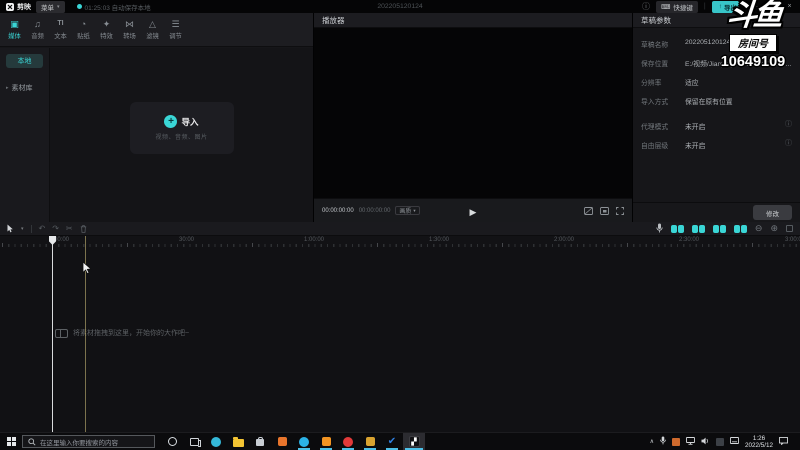 The height and width of the screenshot is (450, 800). I want to click on preview-axis-toggle, so click(740, 228).